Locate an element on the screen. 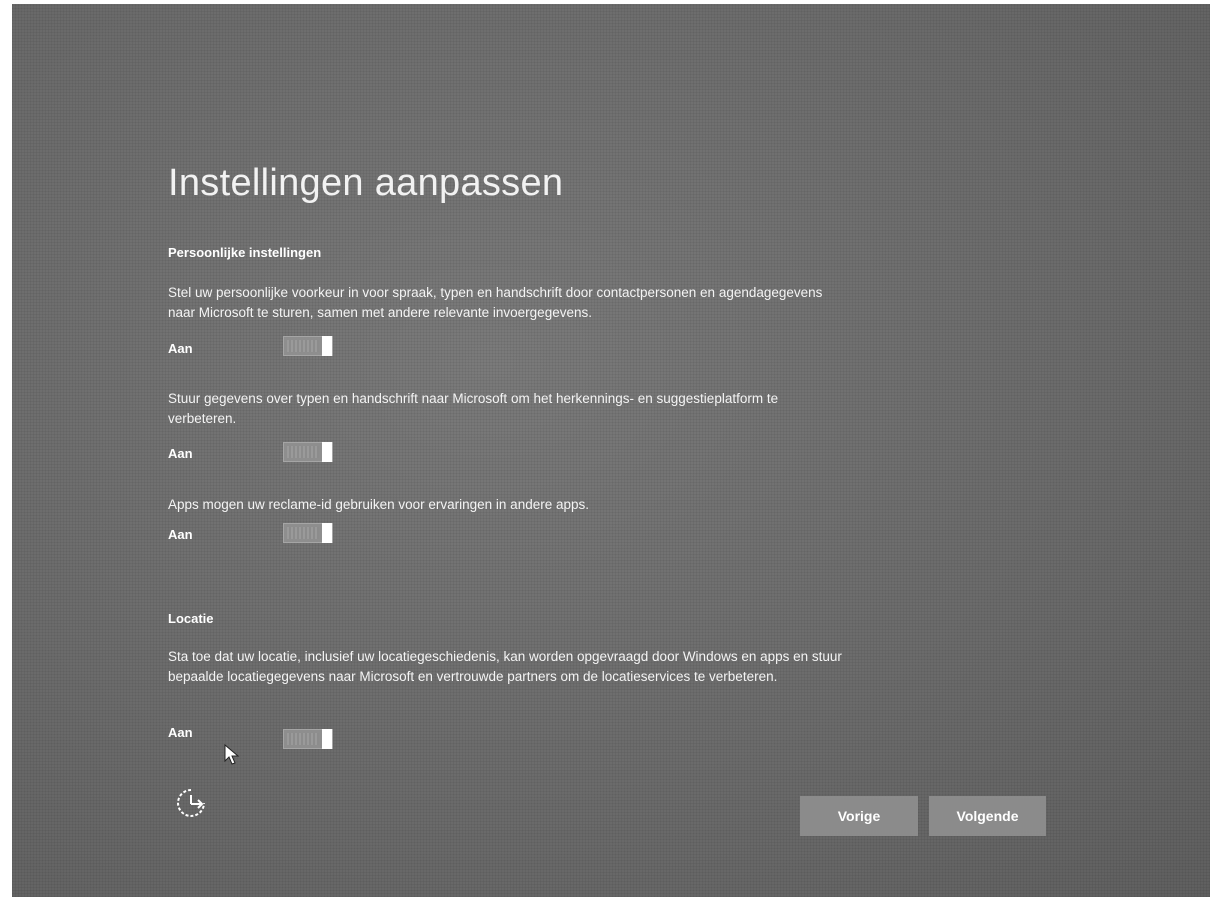  page-title: Instellingen aanpassen is located at coordinates (366, 183).